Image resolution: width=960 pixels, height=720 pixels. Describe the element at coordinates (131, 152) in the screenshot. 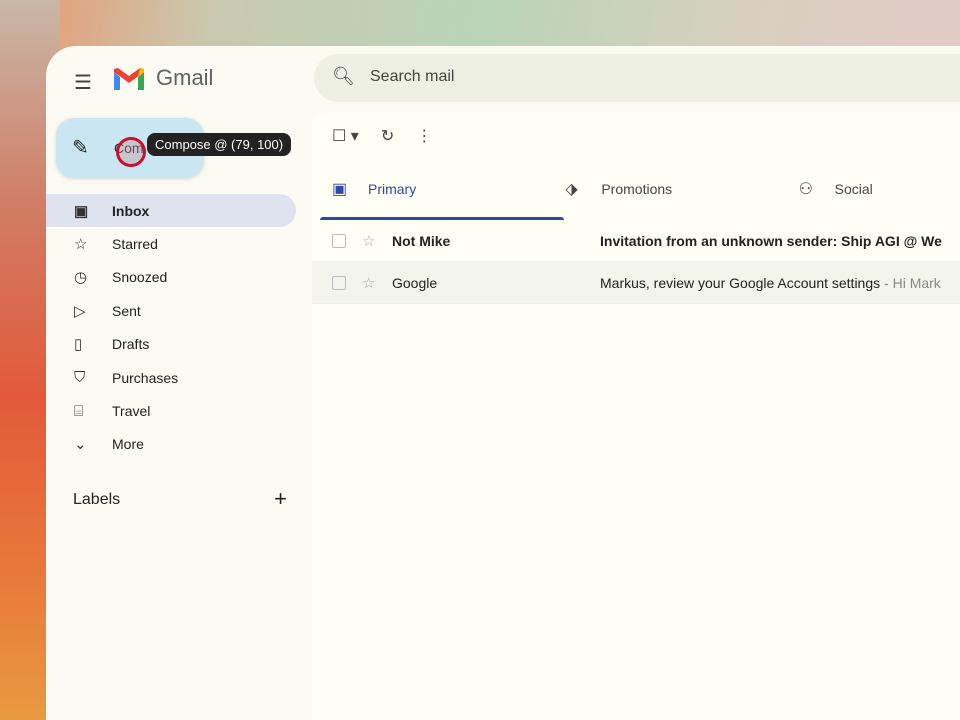

I see `click-indicator` at that location.